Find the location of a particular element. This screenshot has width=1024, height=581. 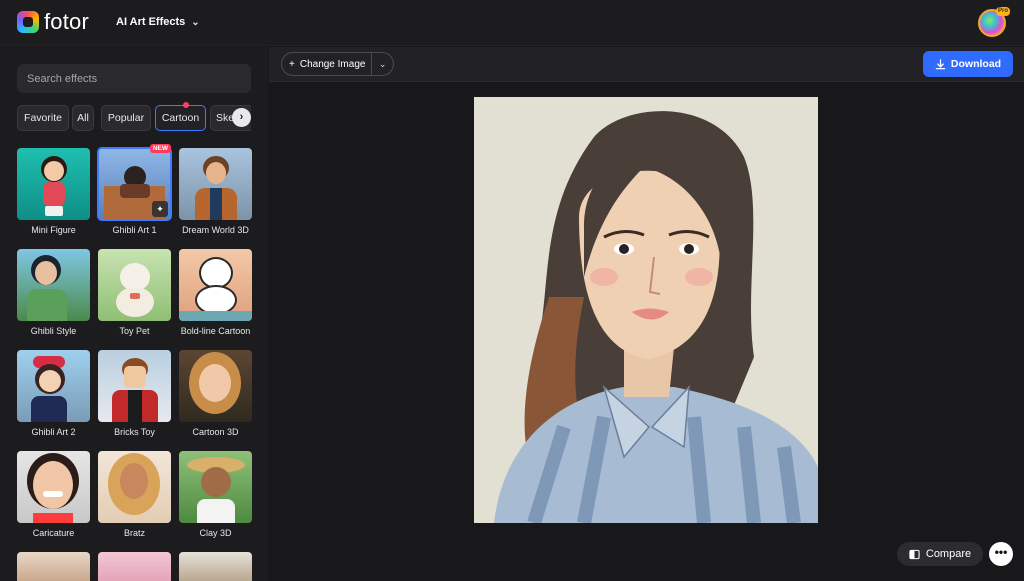

notification-dot is located at coordinates (186, 105).